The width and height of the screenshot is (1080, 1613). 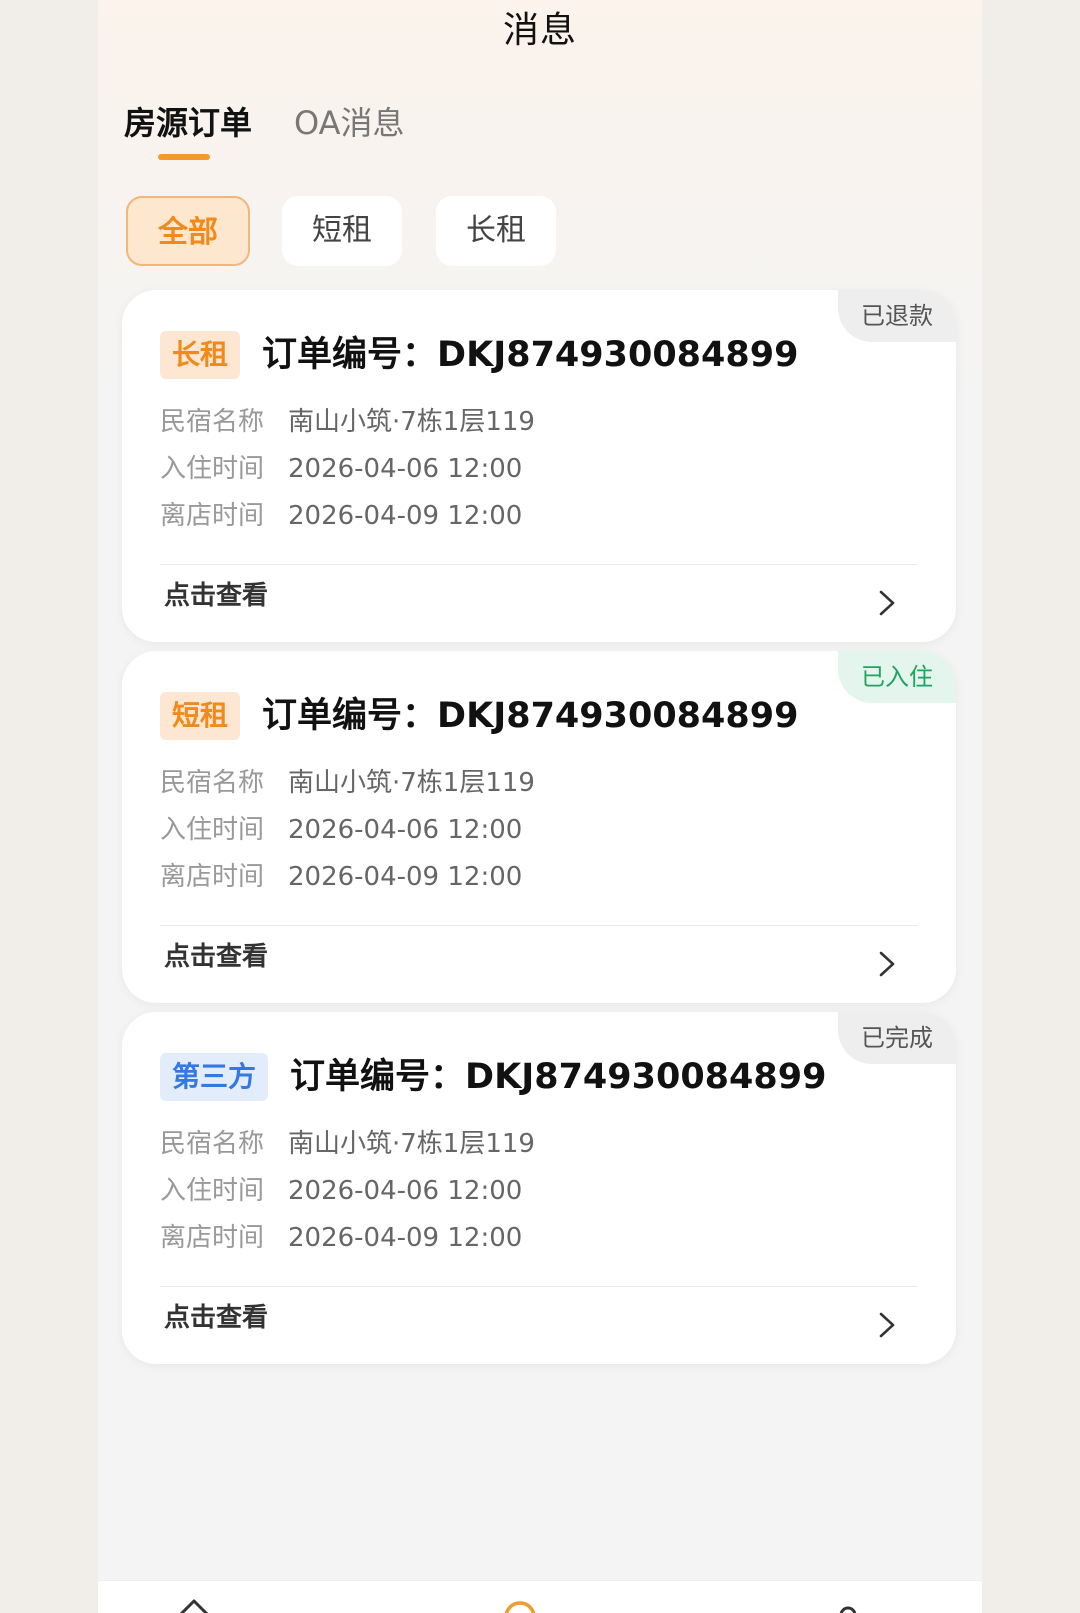 I want to click on filter-all-button: 全部, so click(x=188, y=231).